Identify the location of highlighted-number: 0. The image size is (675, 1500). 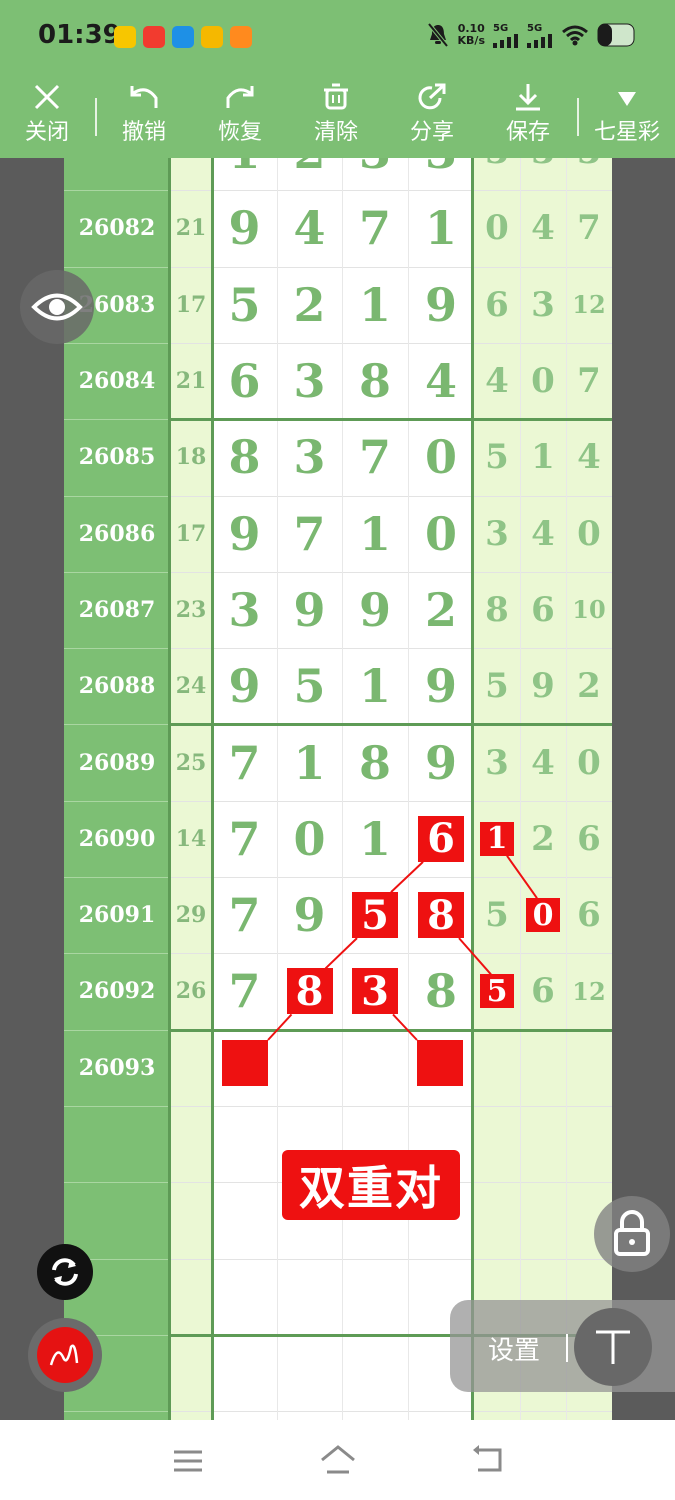
(543, 915).